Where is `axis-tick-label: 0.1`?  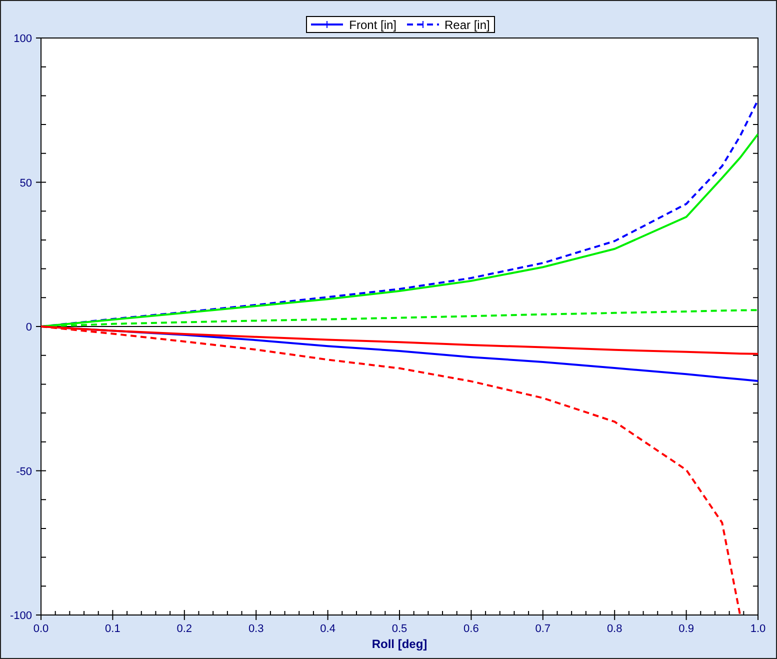
axis-tick-label: 0.1 is located at coordinates (112, 629).